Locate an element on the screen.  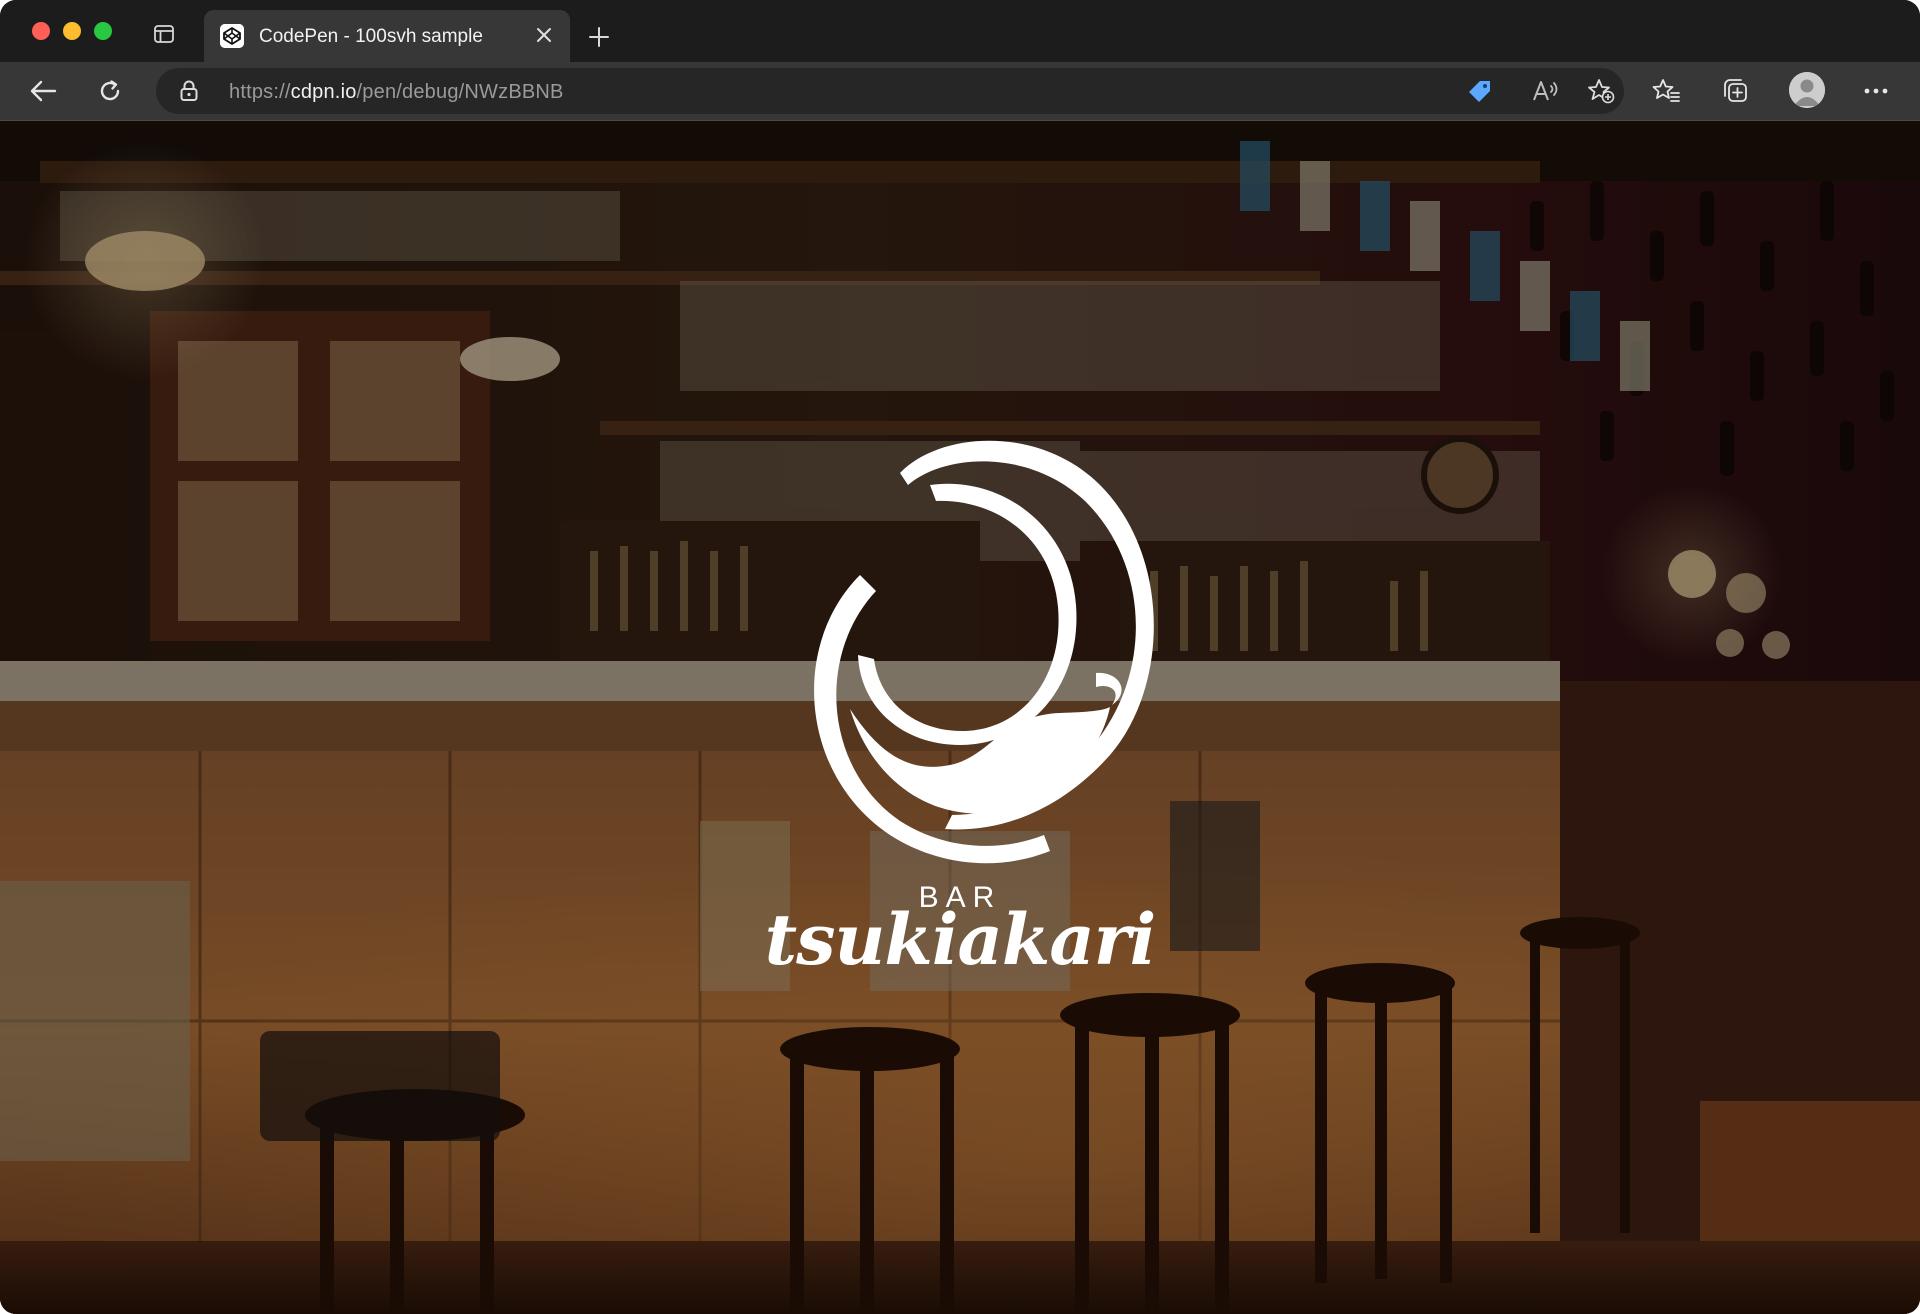
close-icon is located at coordinates (544, 35).